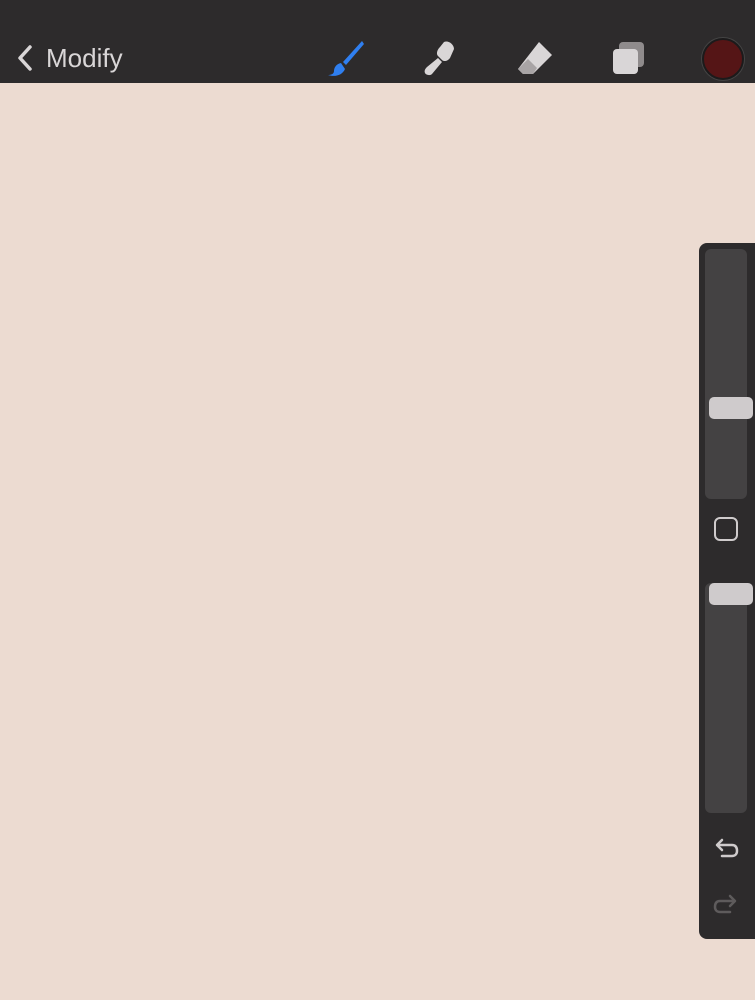 Image resolution: width=755 pixels, height=1000 pixels. What do you see at coordinates (723, 59) in the screenshot?
I see `color-picker-button` at bounding box center [723, 59].